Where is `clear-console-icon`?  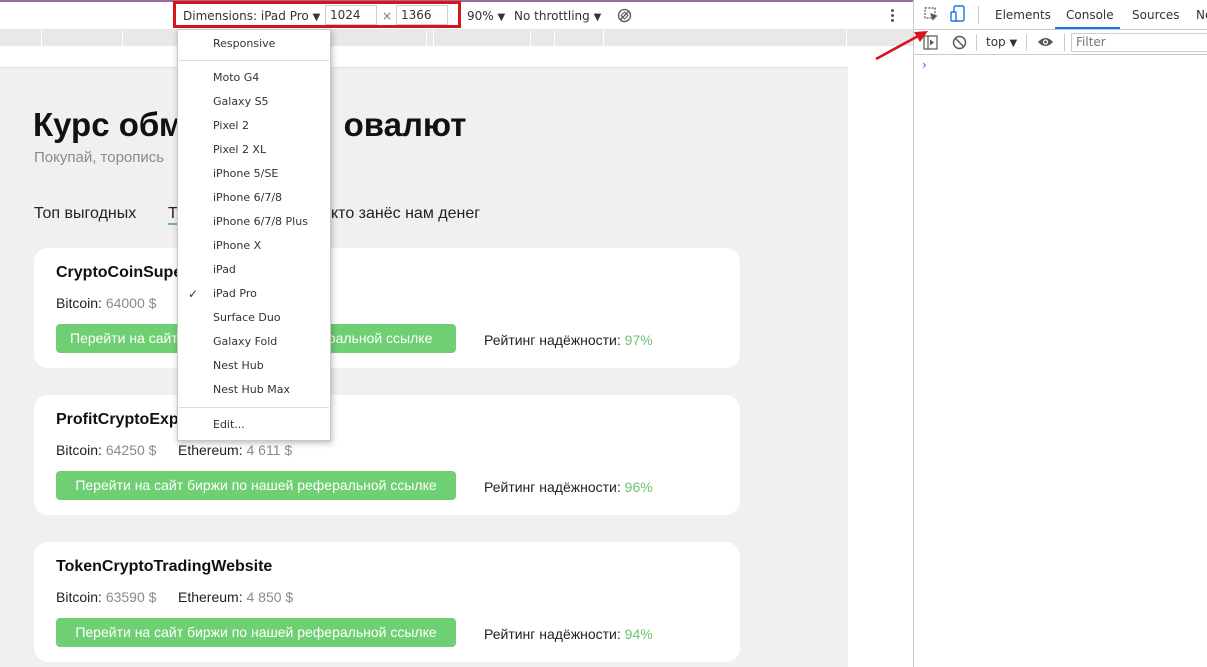 clear-console-icon is located at coordinates (959, 42).